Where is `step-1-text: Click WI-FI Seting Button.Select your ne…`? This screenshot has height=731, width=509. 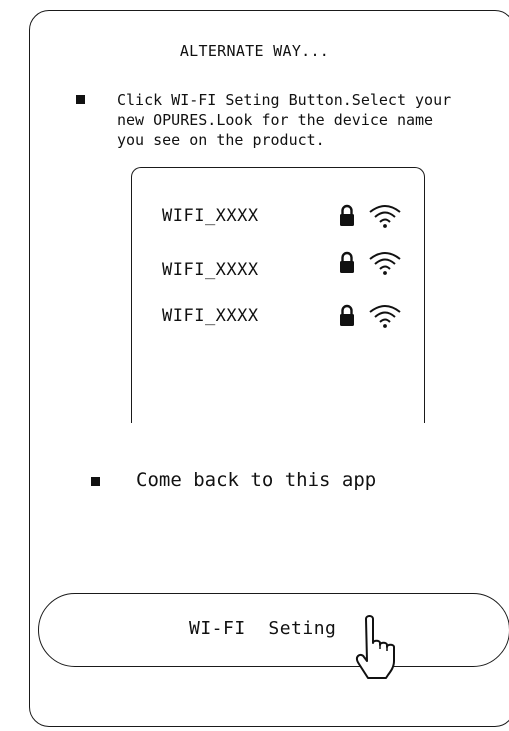
step-1-text: Click WI-FI Seting Button.Select your ne… is located at coordinates (284, 120).